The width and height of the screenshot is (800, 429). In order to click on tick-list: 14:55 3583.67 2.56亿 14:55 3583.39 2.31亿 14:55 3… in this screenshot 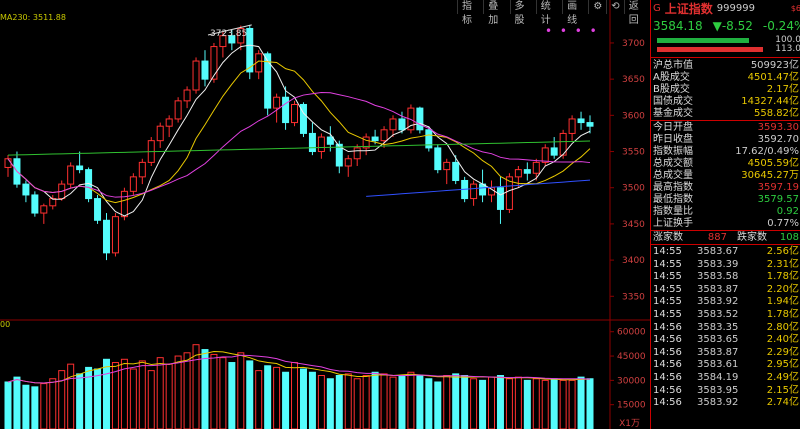, I will do `click(725, 327)`.